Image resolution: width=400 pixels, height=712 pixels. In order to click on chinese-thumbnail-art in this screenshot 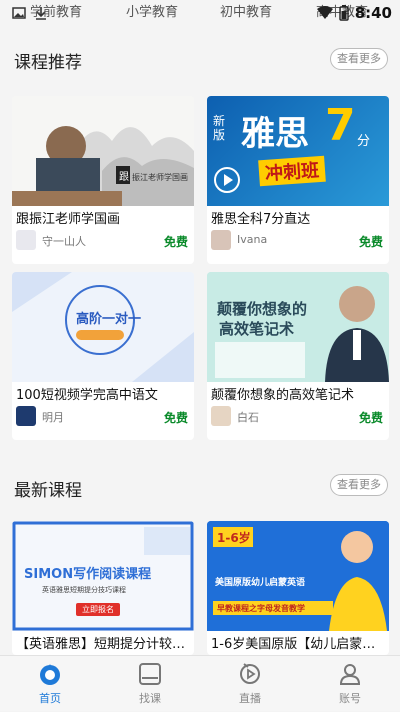, I will do `click(103, 327)`.